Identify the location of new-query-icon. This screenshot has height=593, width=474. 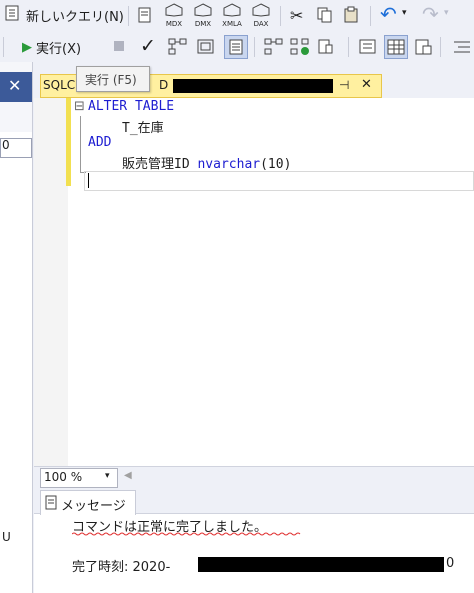
(13, 15).